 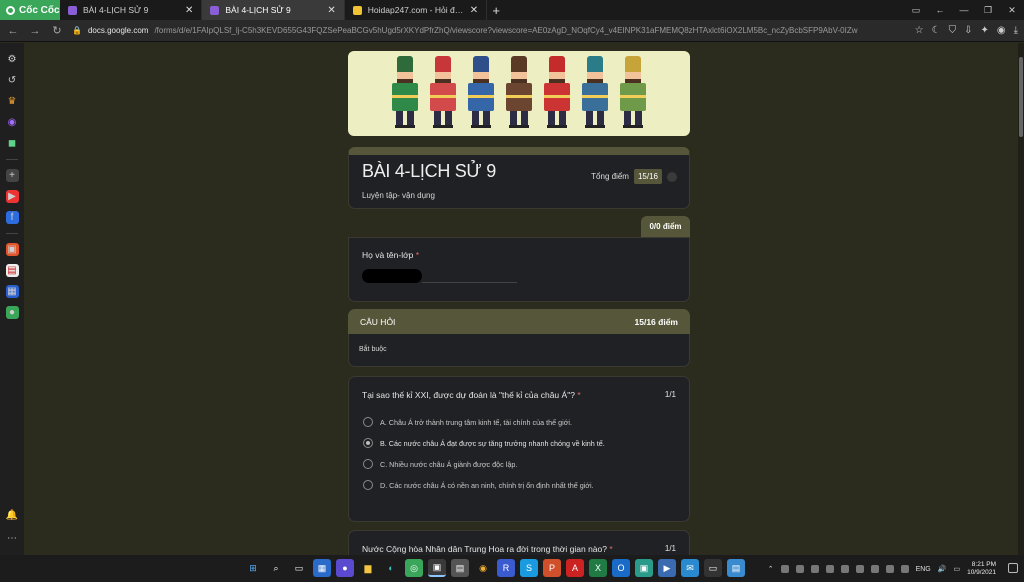 What do you see at coordinates (936, 30) in the screenshot?
I see `dark-mode-icon: ☾` at bounding box center [936, 30].